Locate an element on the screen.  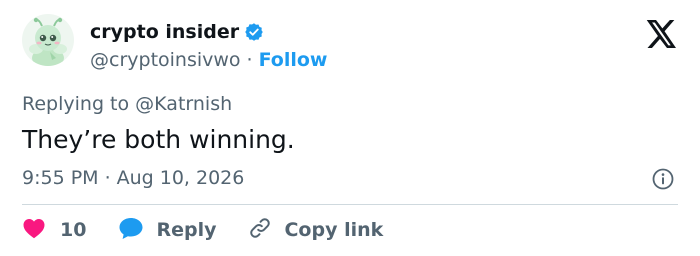
like-button: 10 is located at coordinates (54, 230).